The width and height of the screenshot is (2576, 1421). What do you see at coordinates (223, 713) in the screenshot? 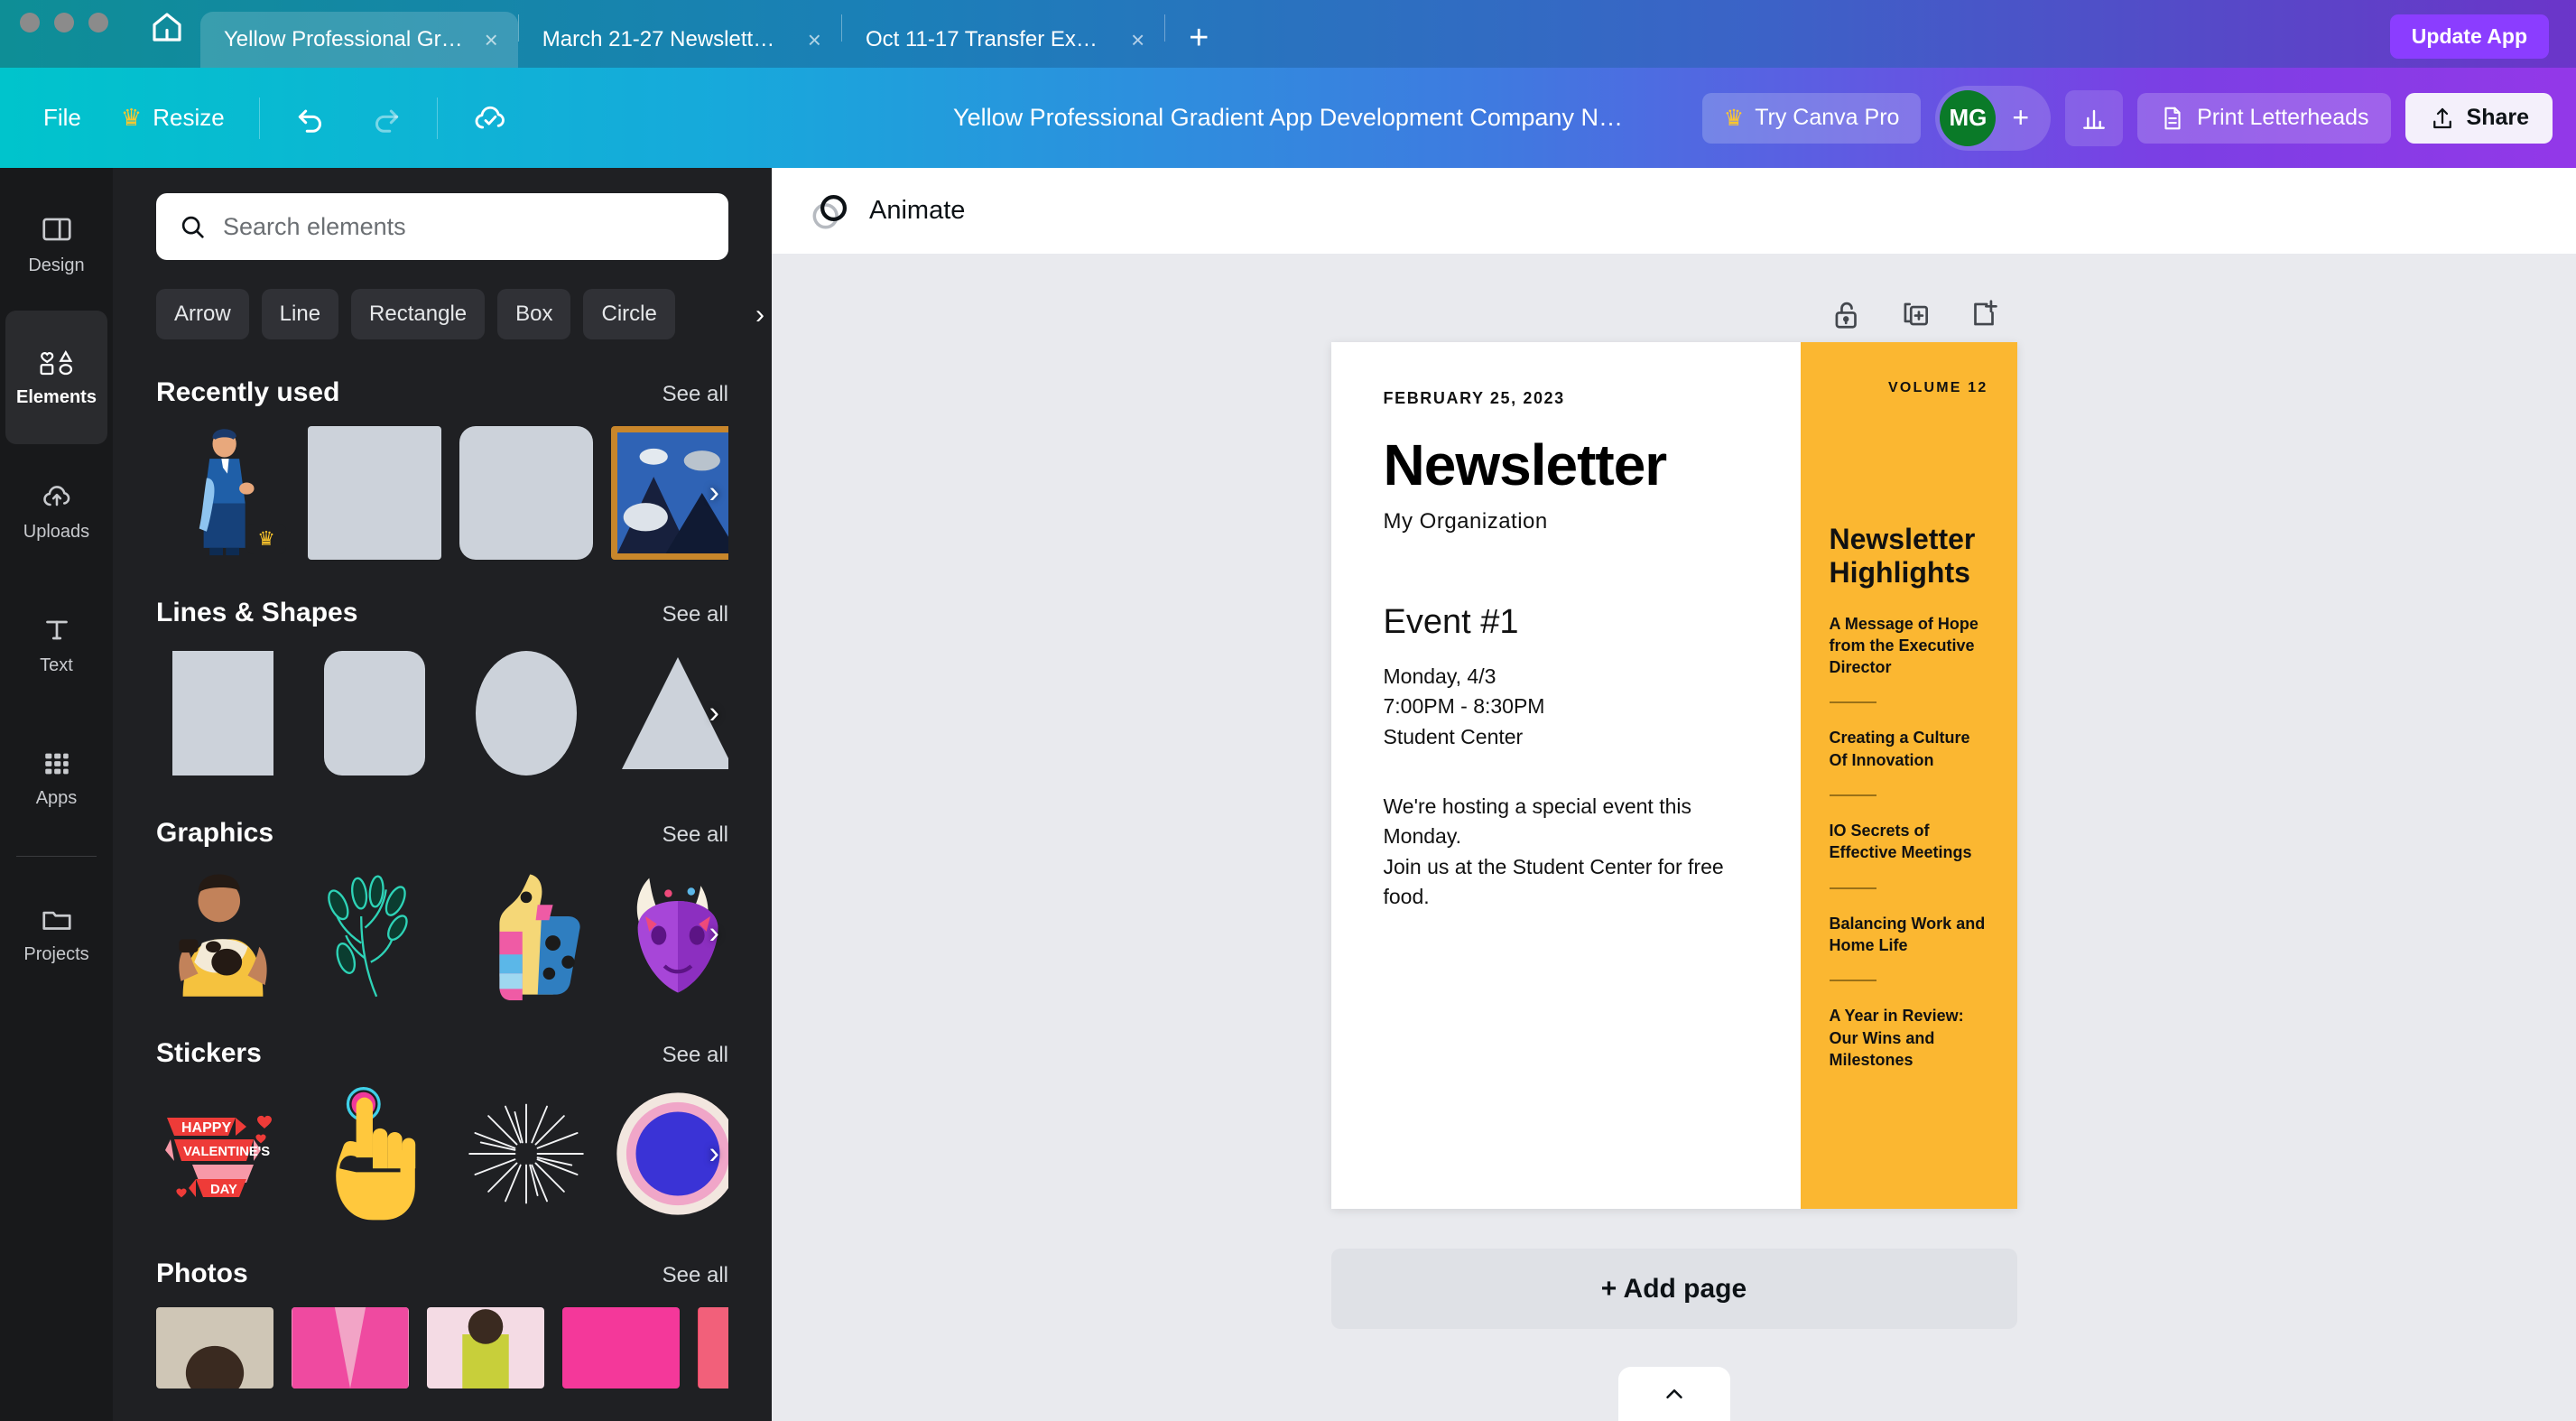
I see `element-square-shape` at bounding box center [223, 713].